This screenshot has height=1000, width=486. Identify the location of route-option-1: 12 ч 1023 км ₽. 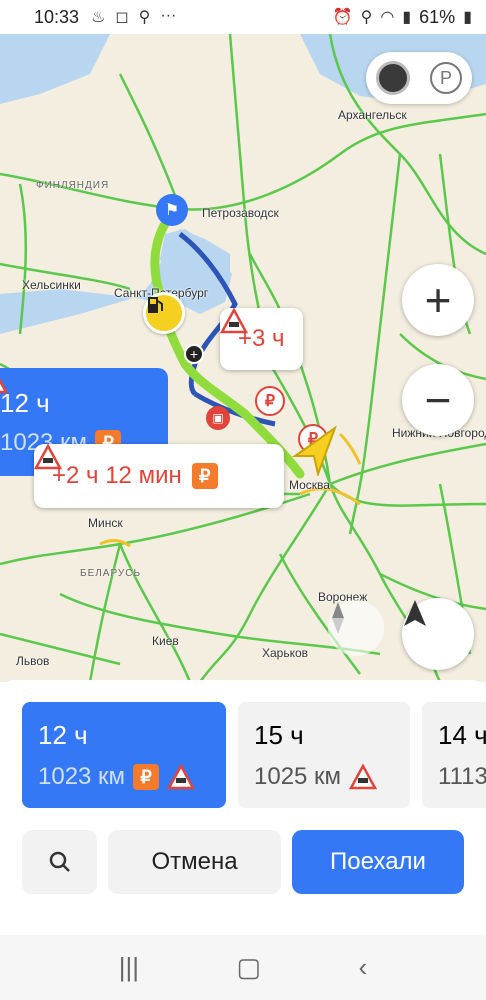
(124, 755).